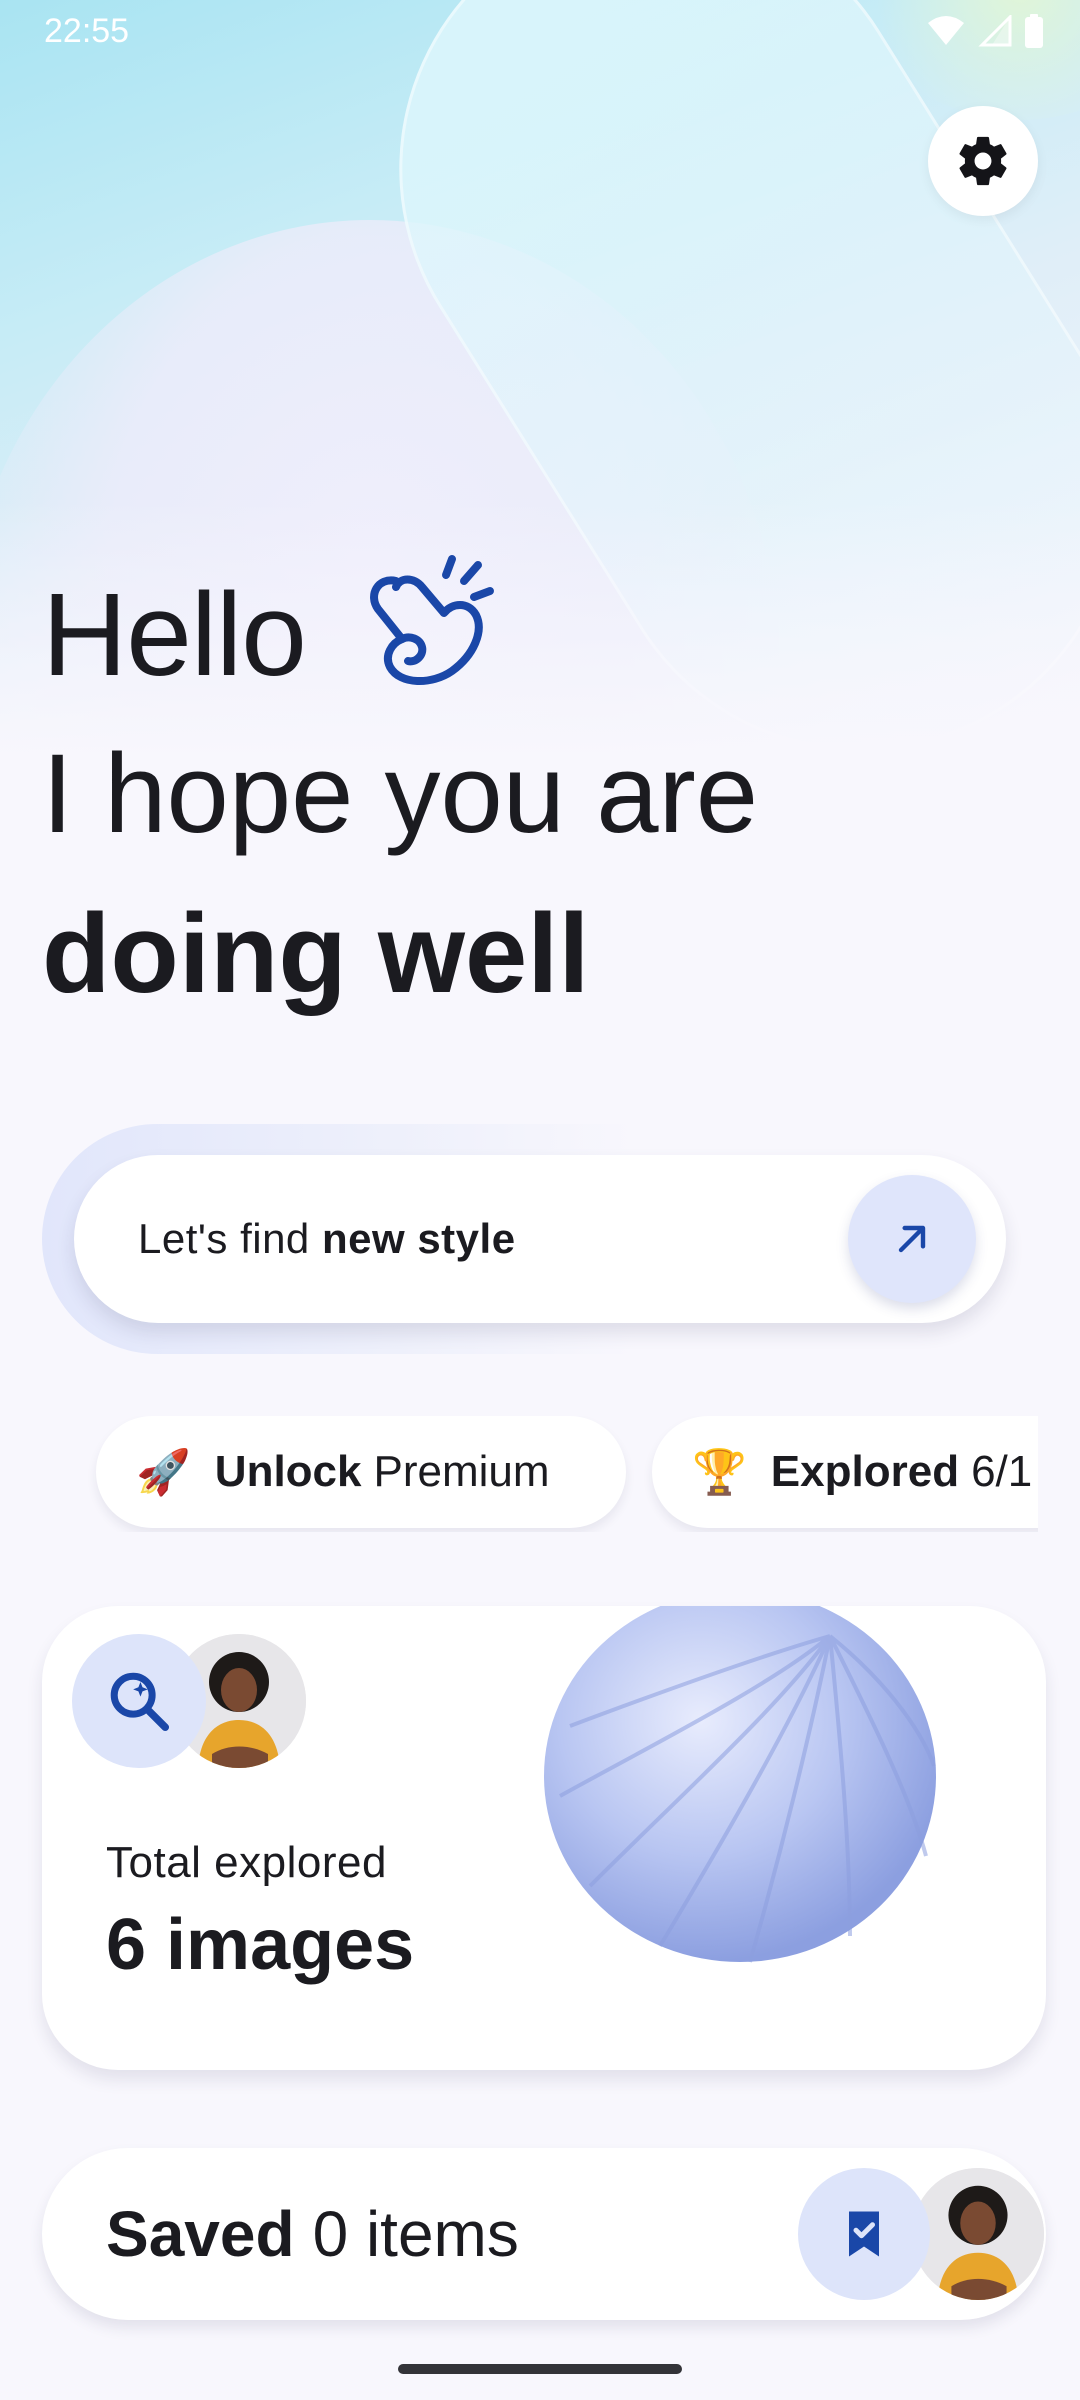 The width and height of the screenshot is (1080, 2400). I want to click on greeting: Hello I hope you are doing well, so click(400, 794).